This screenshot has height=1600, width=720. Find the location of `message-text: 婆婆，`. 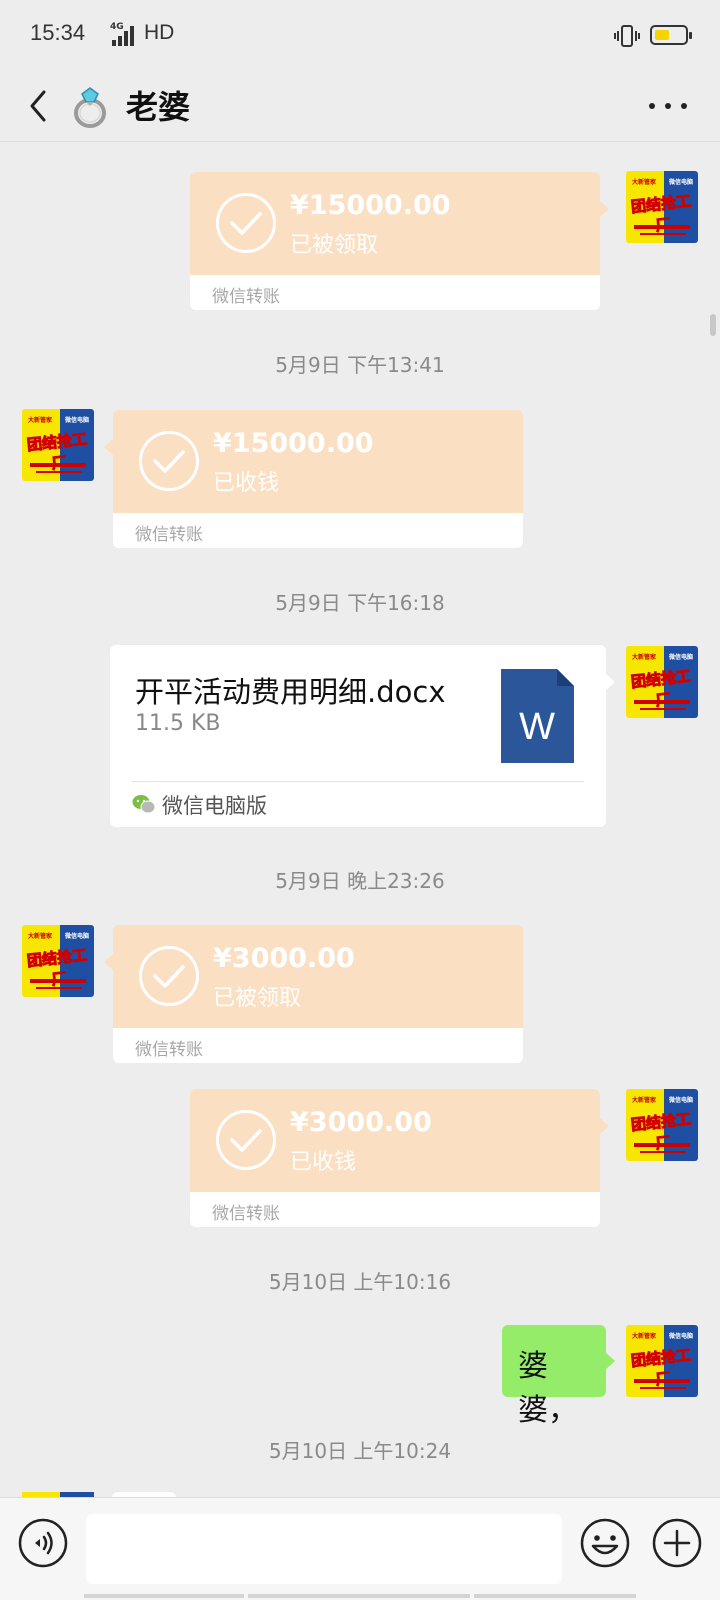

message-text: 婆婆， is located at coordinates (548, 1388).